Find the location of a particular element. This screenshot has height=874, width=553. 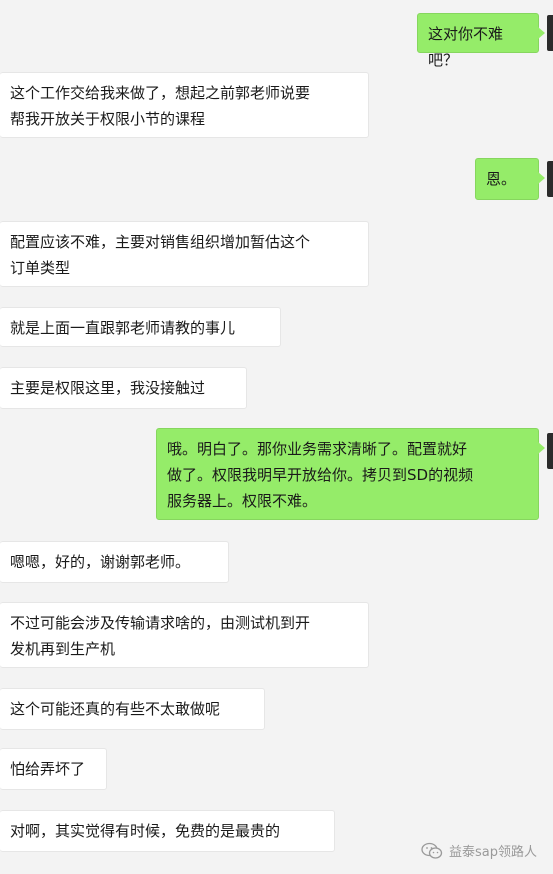

message-bubble-received: 主要是权限这里，我没接触过 is located at coordinates (123, 388).